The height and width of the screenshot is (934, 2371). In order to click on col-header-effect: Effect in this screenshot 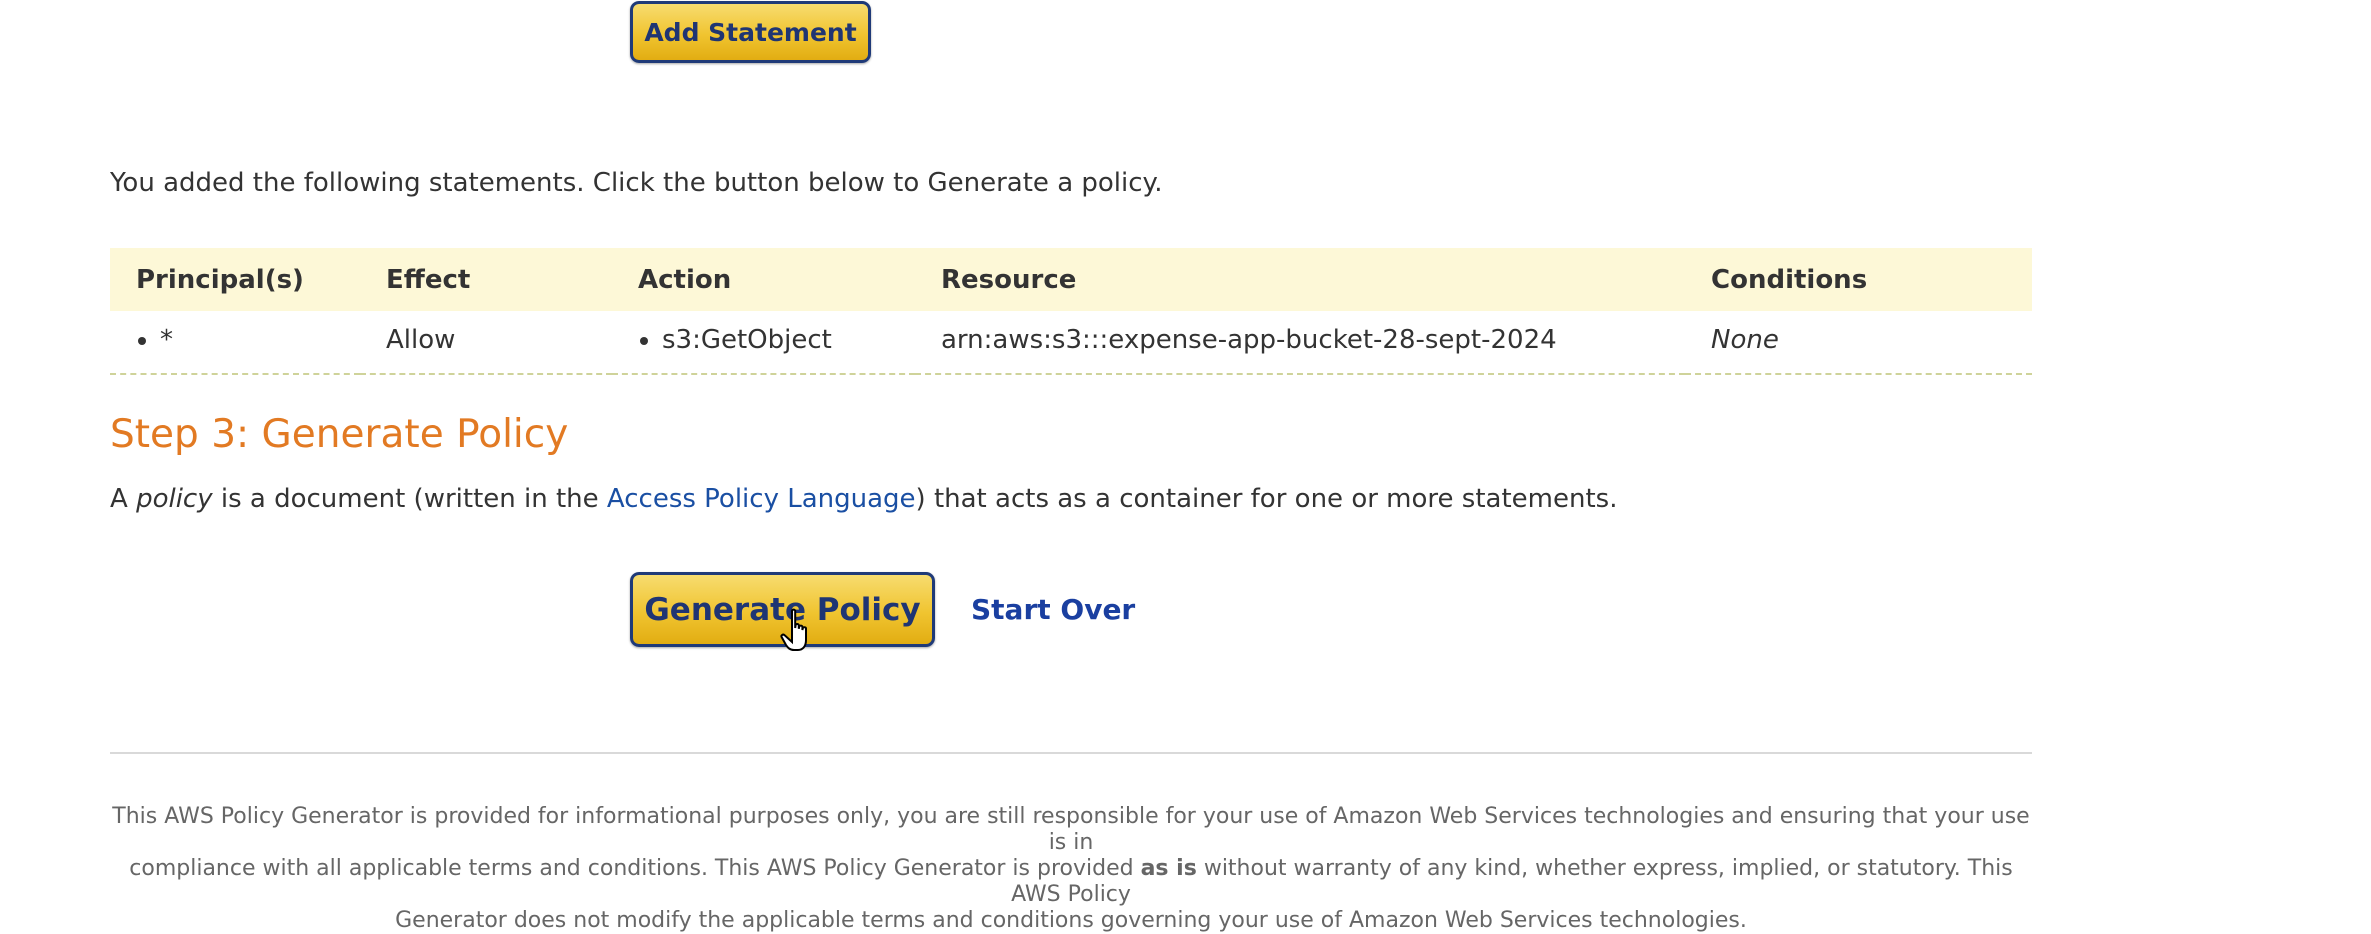, I will do `click(486, 279)`.